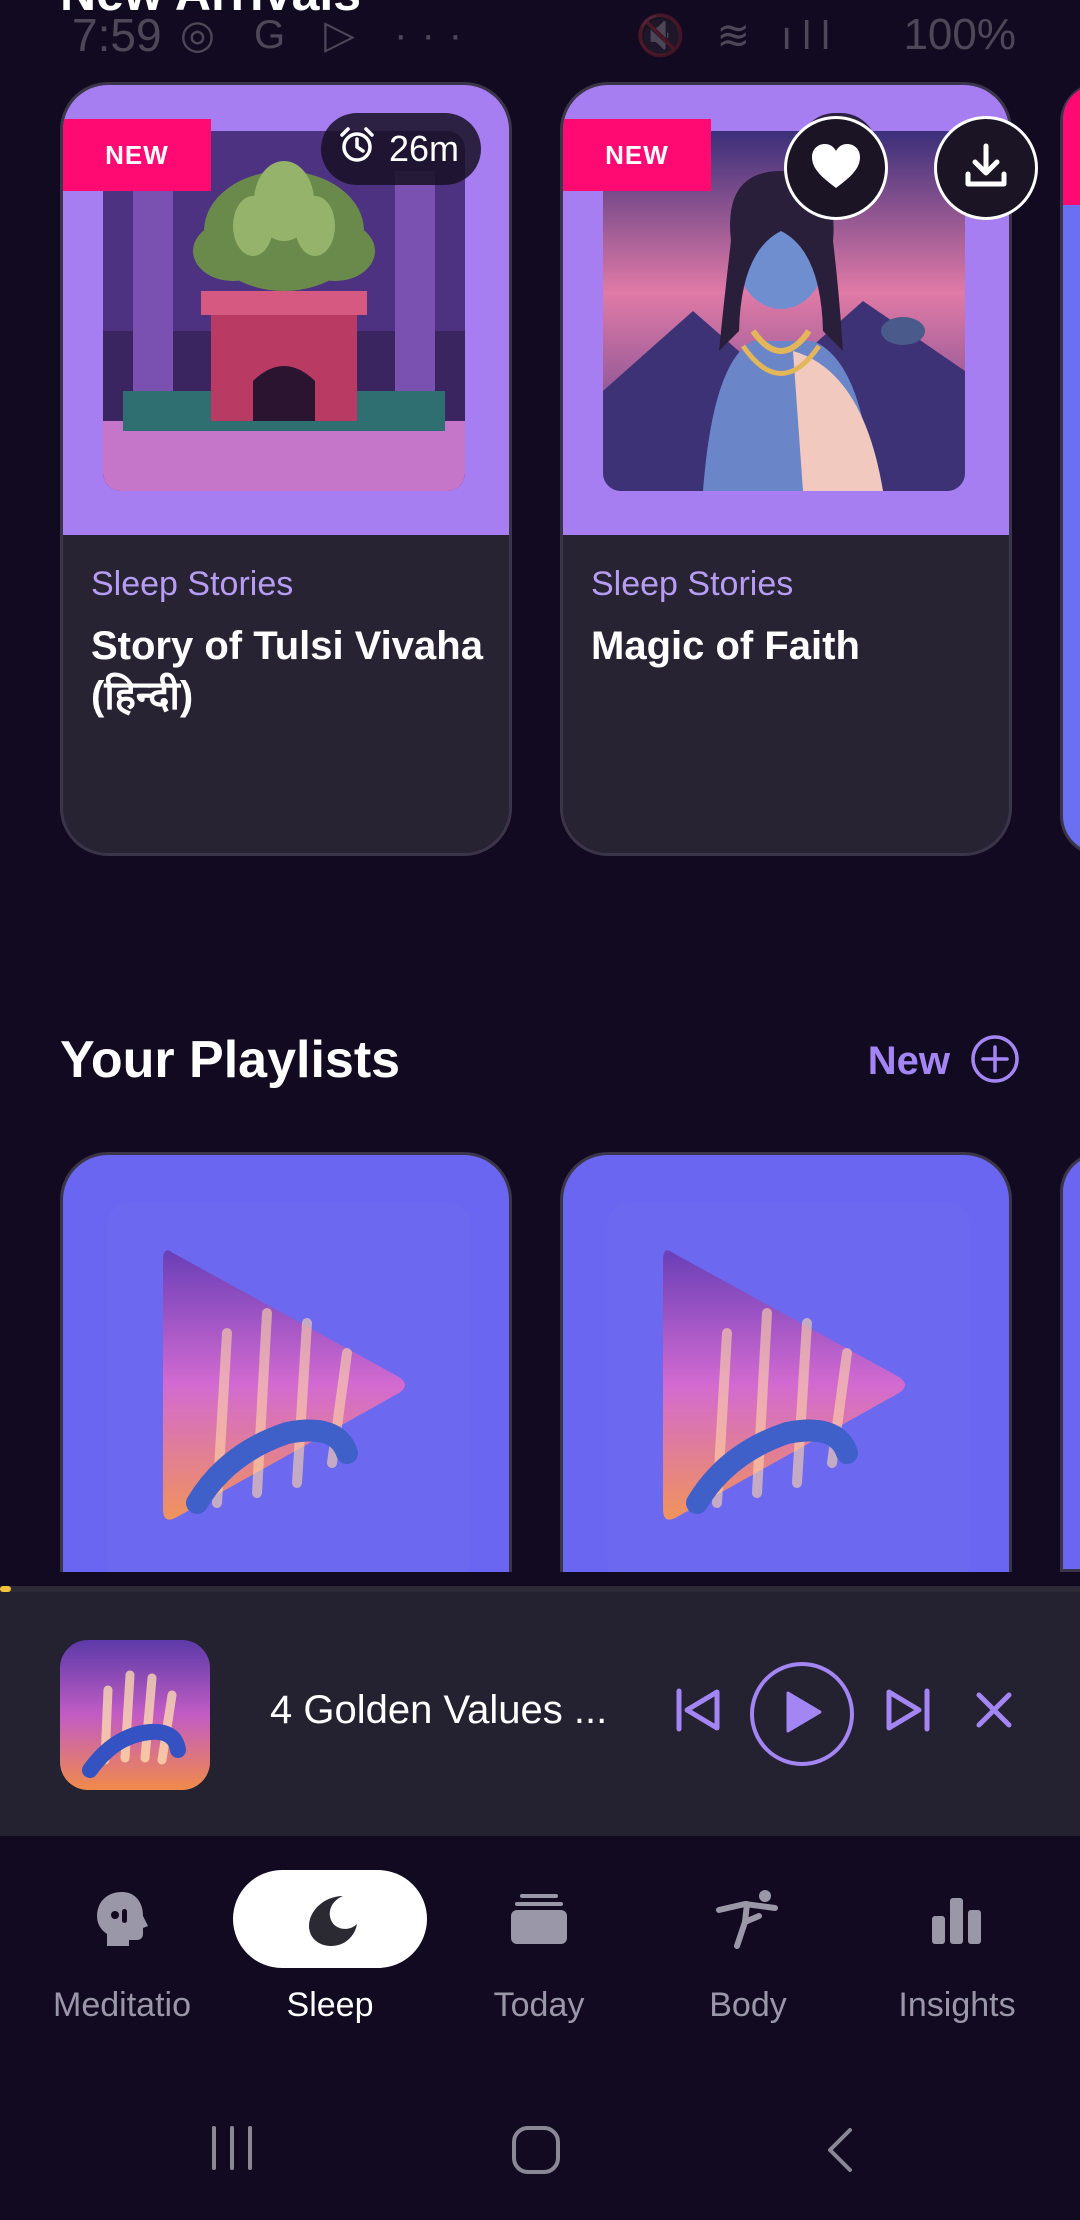 The height and width of the screenshot is (2220, 1080). I want to click on skip-previous-button, so click(698, 1712).